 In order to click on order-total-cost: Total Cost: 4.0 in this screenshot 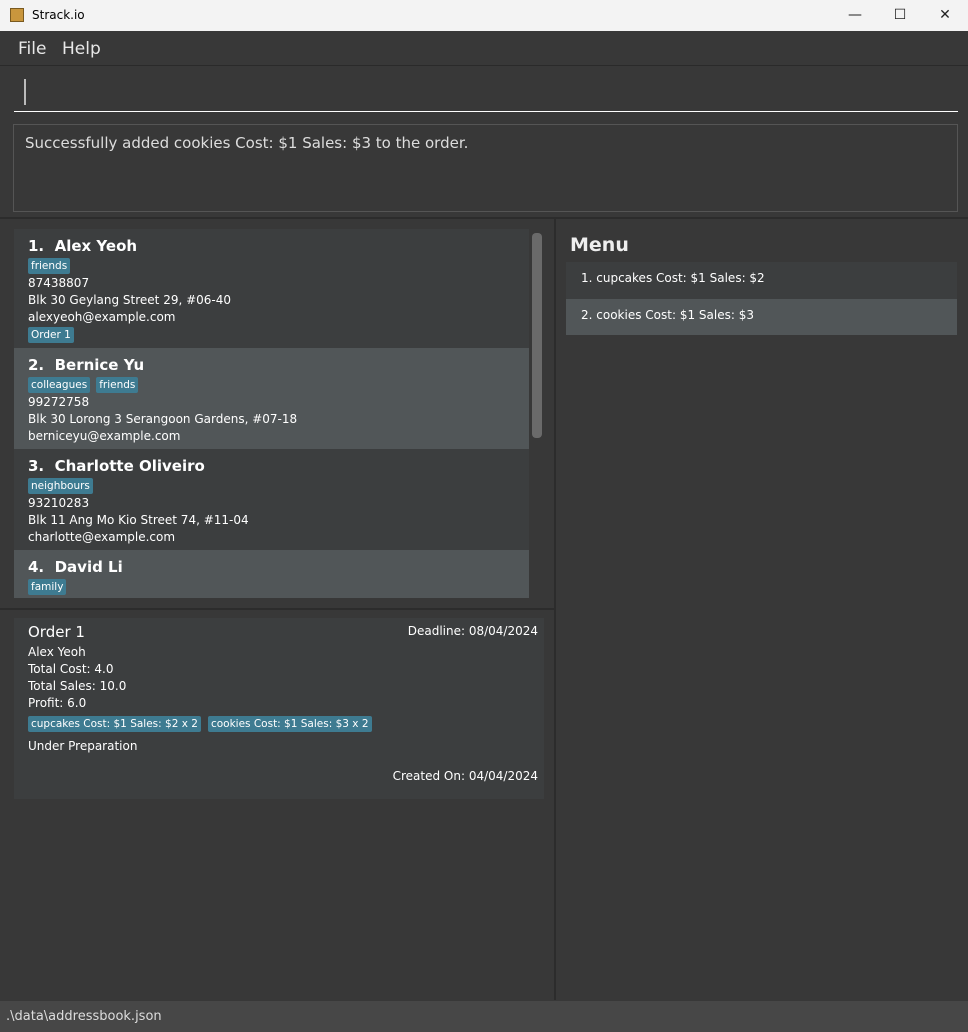, I will do `click(71, 669)`.